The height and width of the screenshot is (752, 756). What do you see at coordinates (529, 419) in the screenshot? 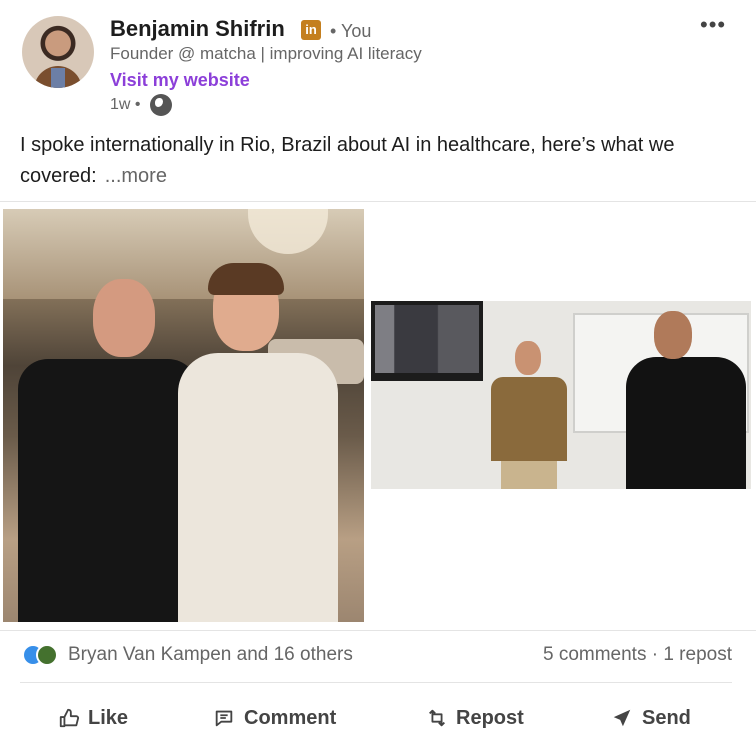
I see `person-jacket` at bounding box center [529, 419].